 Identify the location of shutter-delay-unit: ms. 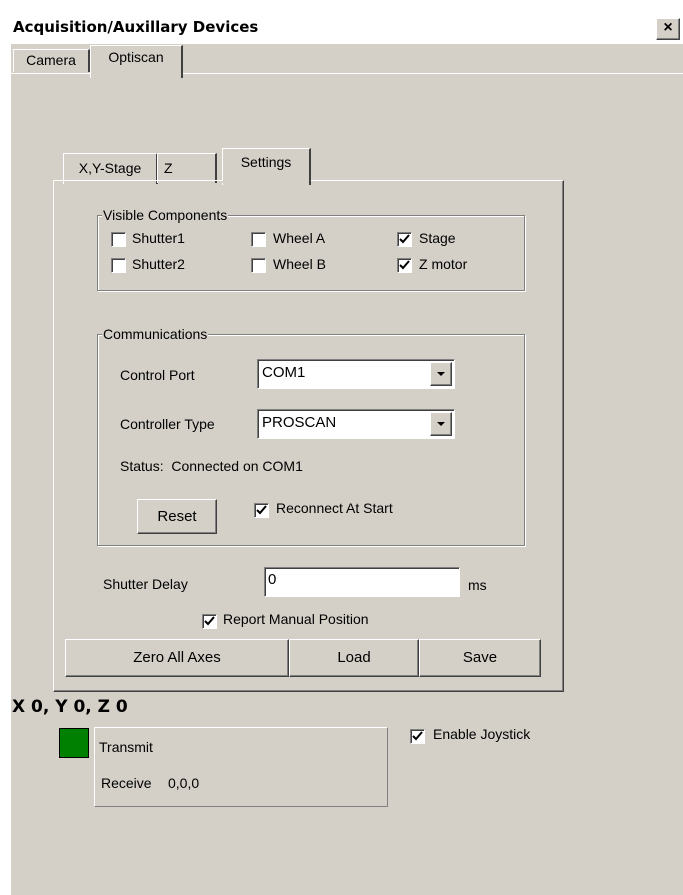
(477, 585).